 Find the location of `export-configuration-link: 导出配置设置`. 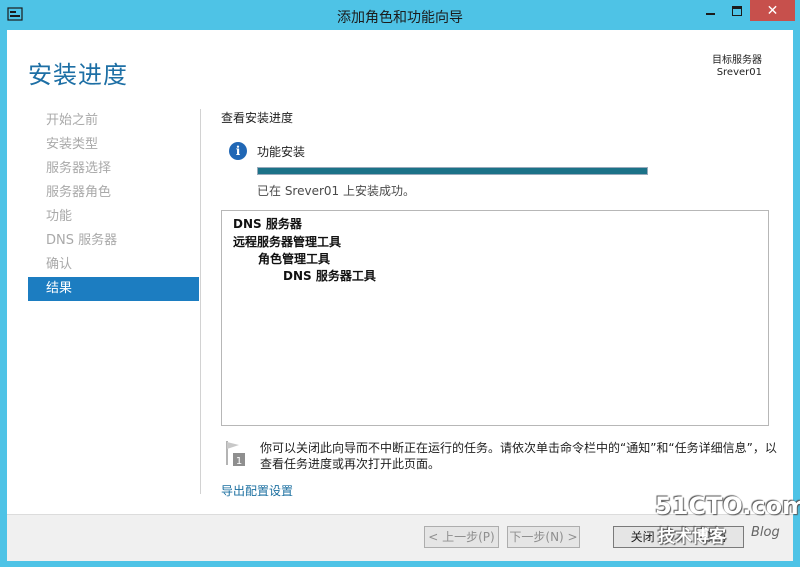

export-configuration-link: 导出配置设置 is located at coordinates (257, 490).